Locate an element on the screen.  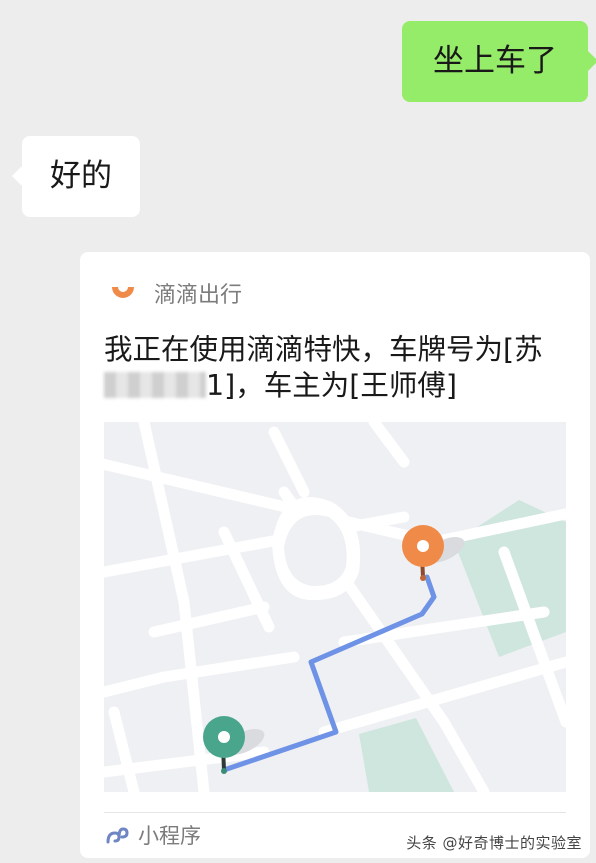
roundabout-center is located at coordinates (315, 551).